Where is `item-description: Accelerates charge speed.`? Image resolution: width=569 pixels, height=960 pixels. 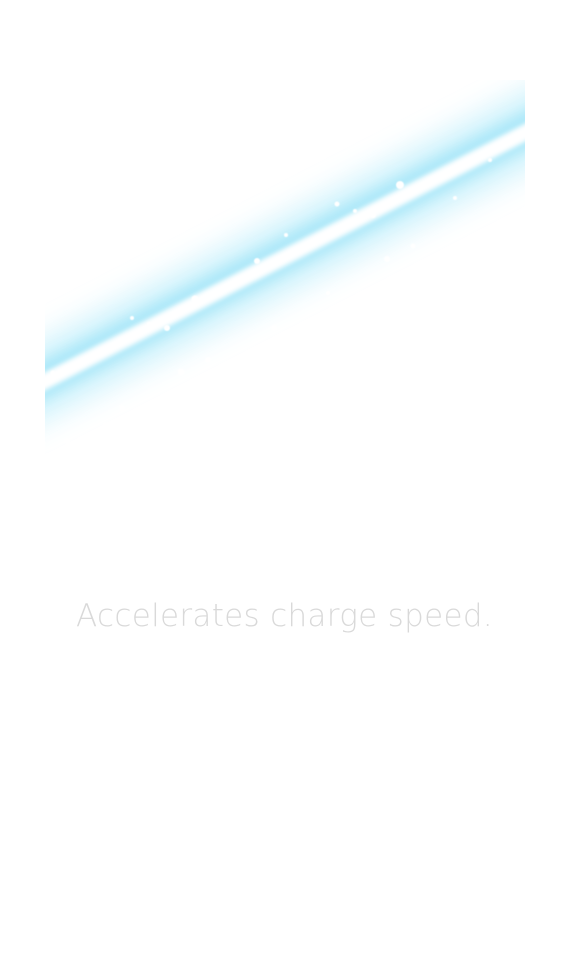 item-description: Accelerates charge speed. is located at coordinates (284, 616).